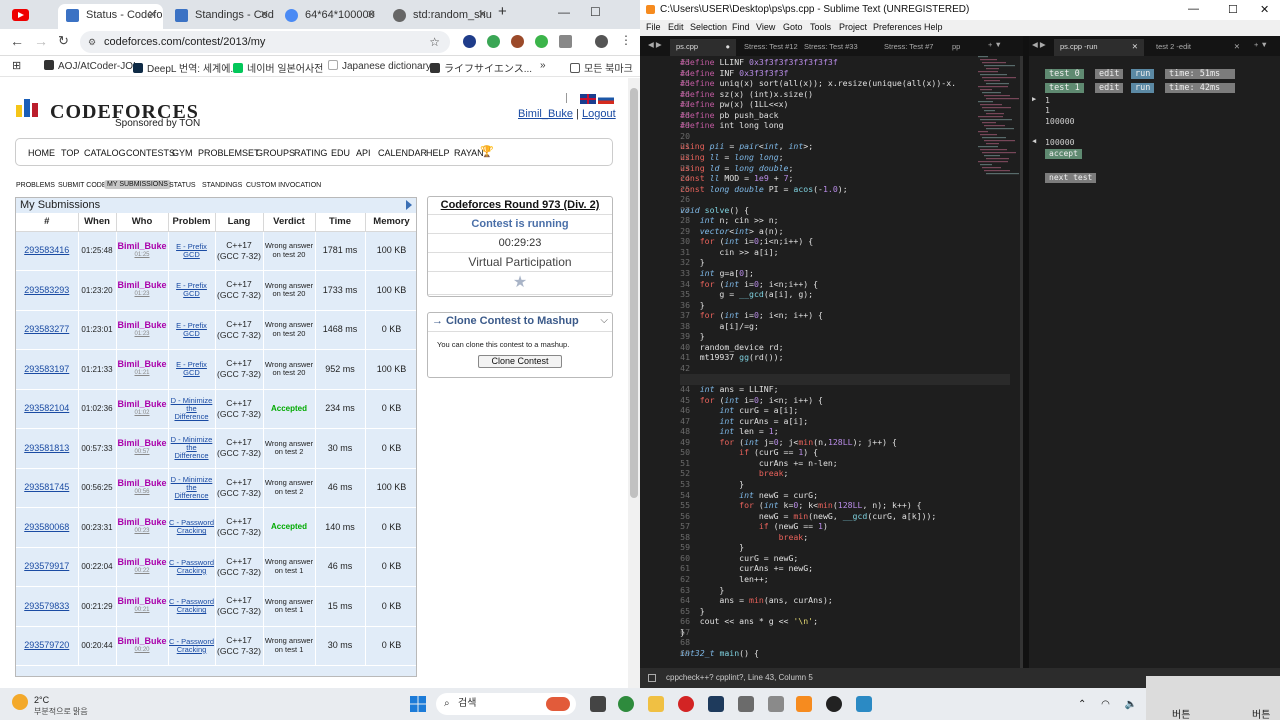  Describe the element at coordinates (192, 606) in the screenshot. I see `problem-link: C - Password Cracking` at that location.